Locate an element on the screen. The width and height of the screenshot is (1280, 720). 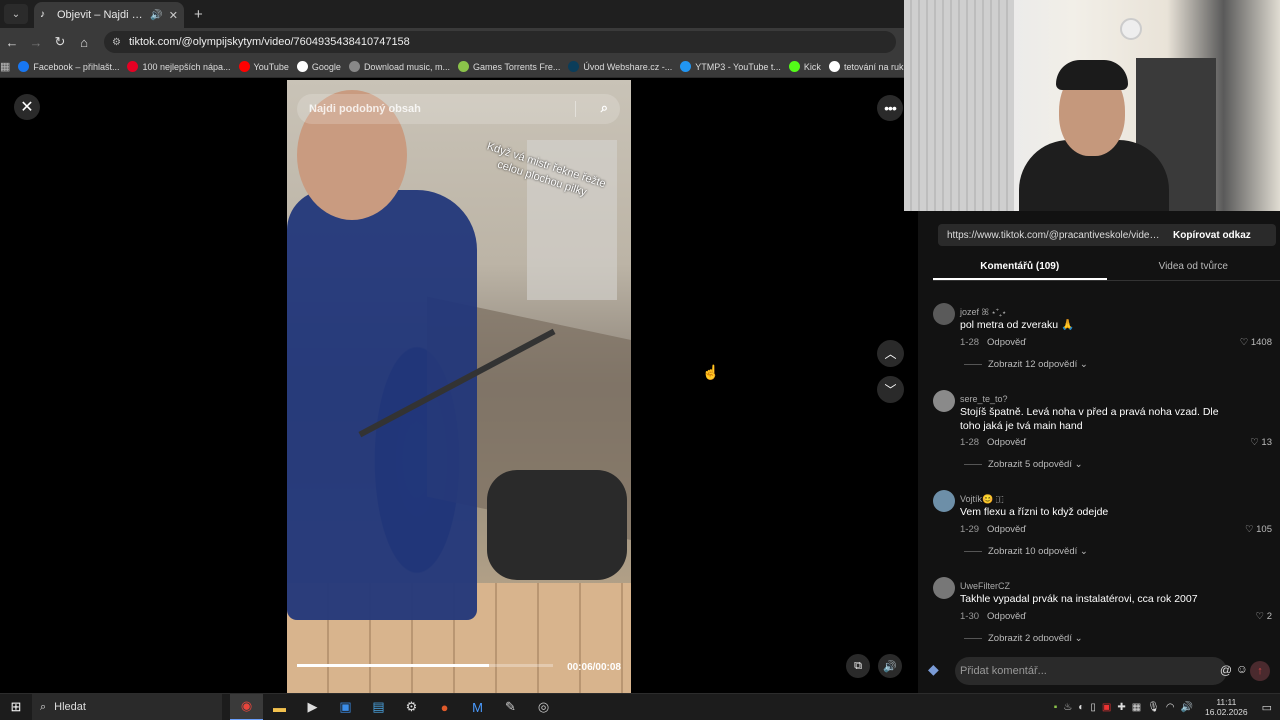
new-tab-button: + is located at coordinates (198, 14).